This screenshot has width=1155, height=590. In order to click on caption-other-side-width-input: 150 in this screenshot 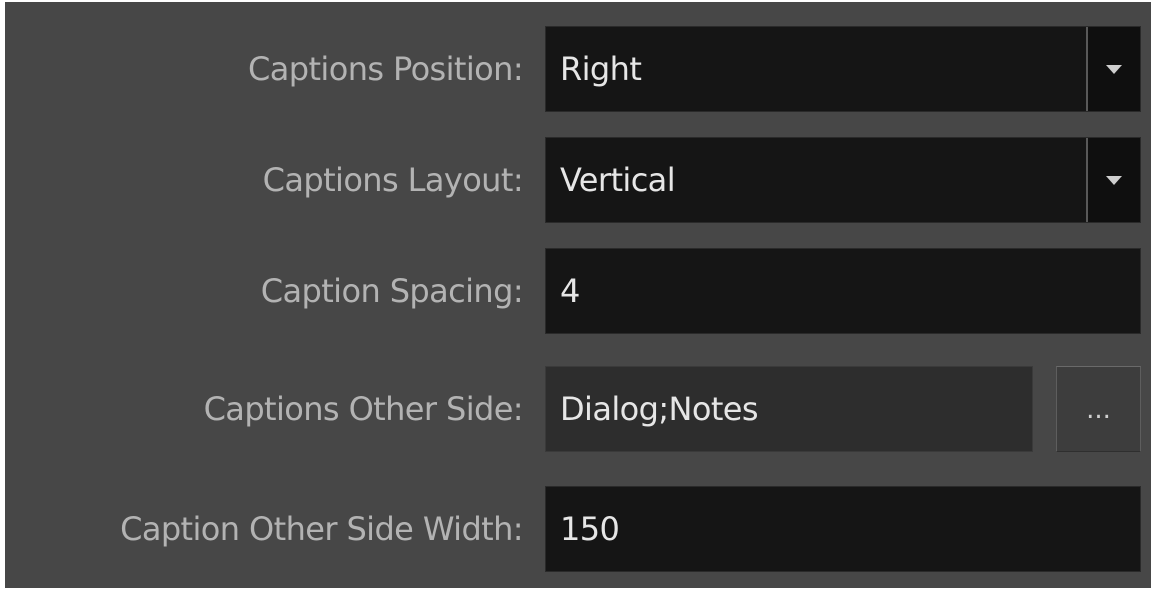, I will do `click(843, 529)`.